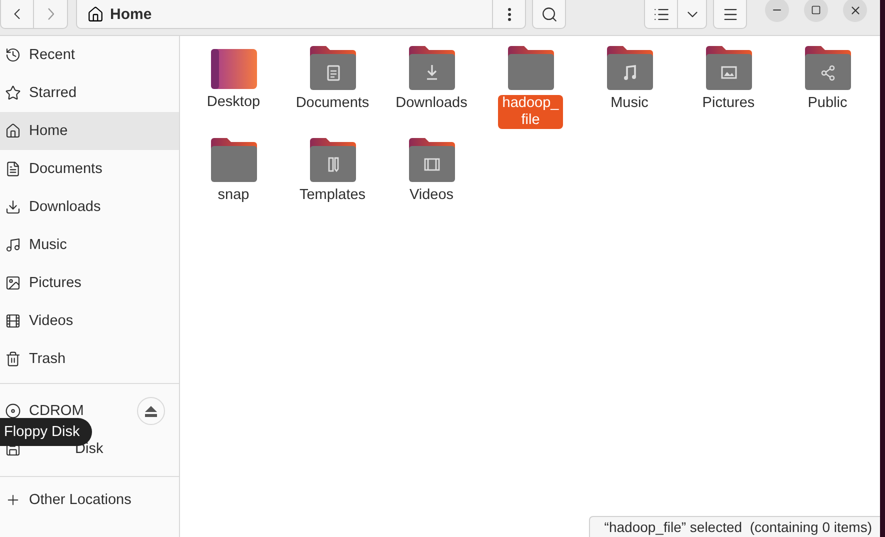 The height and width of the screenshot is (537, 885). I want to click on more-icon, so click(509, 14).